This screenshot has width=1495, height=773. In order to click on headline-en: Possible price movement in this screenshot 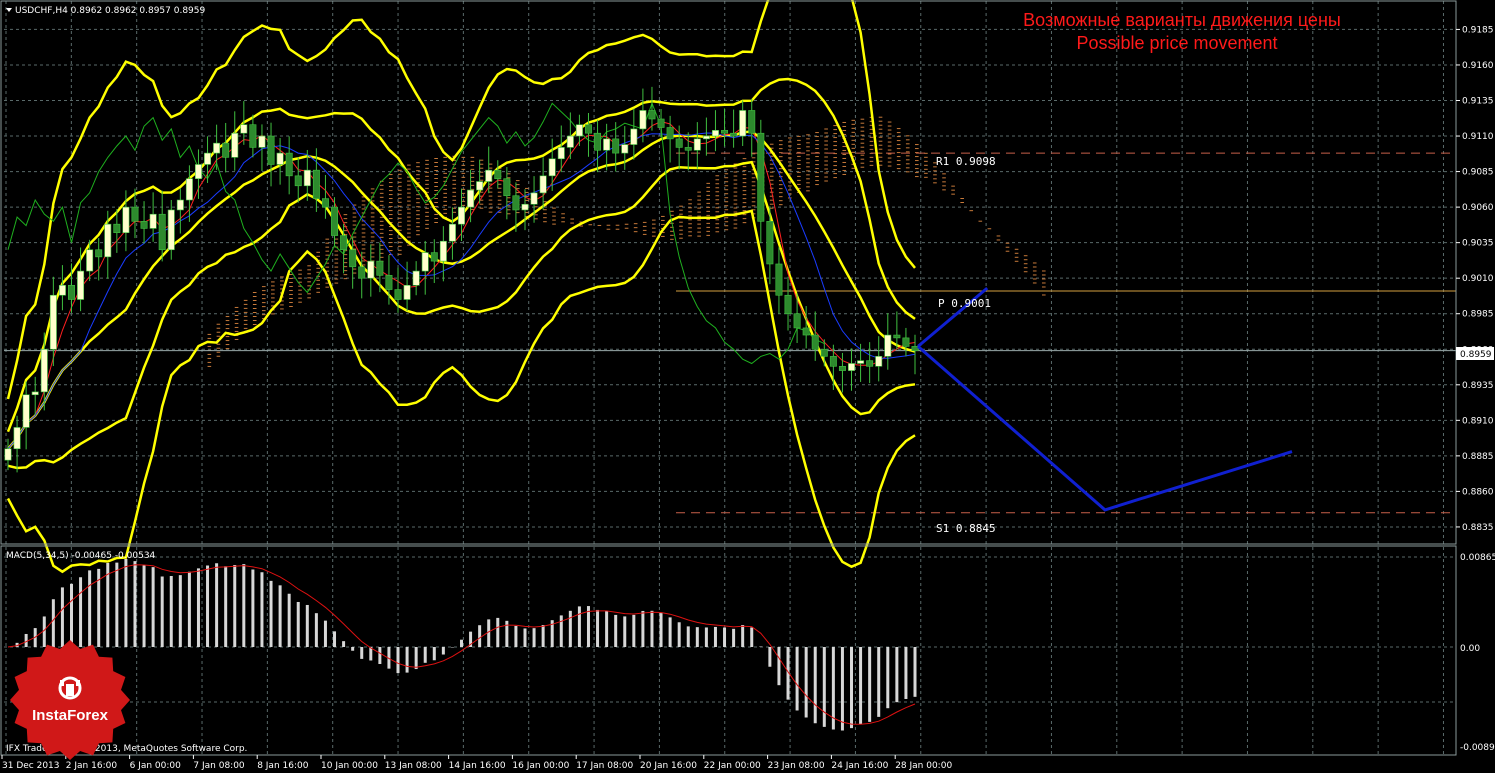, I will do `click(1176, 43)`.